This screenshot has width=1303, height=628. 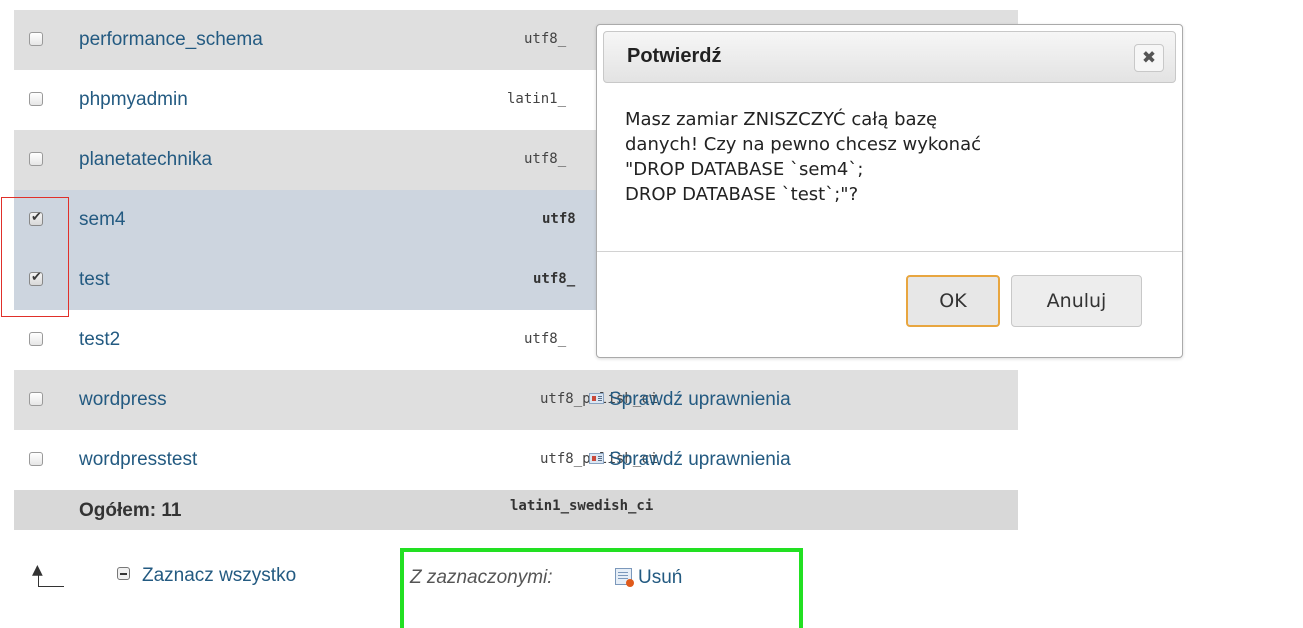 I want to click on dialog-titlebar: Potwierdź ✖, so click(x=889, y=57).